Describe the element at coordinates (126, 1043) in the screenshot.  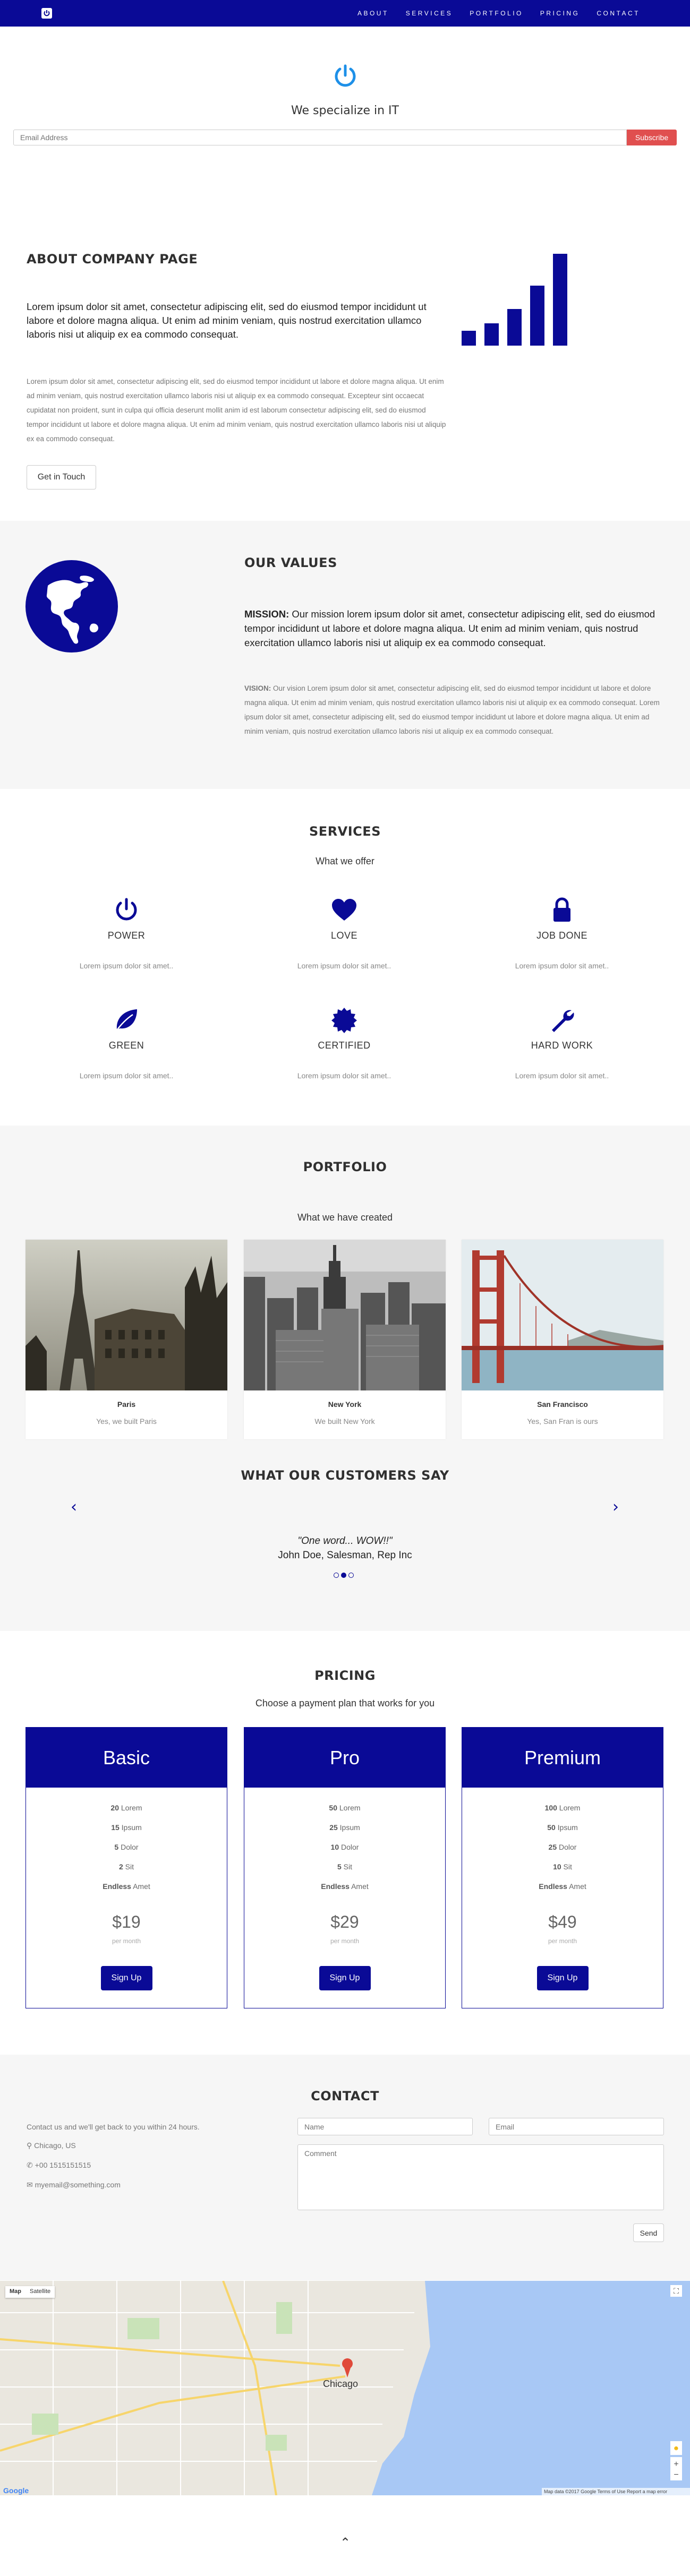
I see `service-green: GREEN Lorem ipsum dolor sit amet..` at that location.